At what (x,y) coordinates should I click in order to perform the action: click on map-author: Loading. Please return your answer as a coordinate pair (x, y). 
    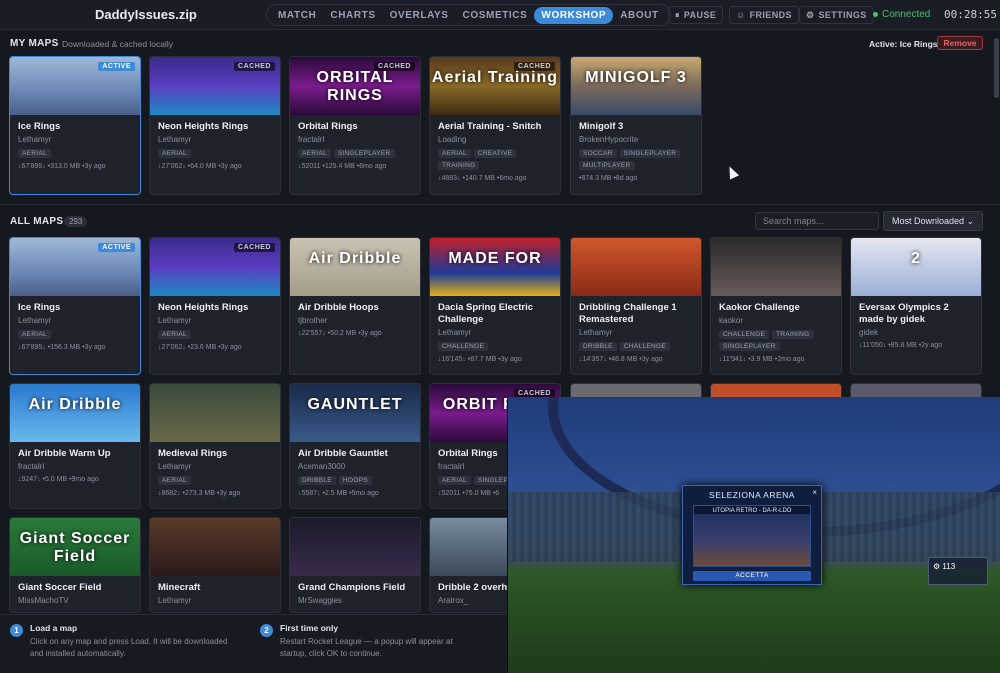
    Looking at the image, I should click on (452, 139).